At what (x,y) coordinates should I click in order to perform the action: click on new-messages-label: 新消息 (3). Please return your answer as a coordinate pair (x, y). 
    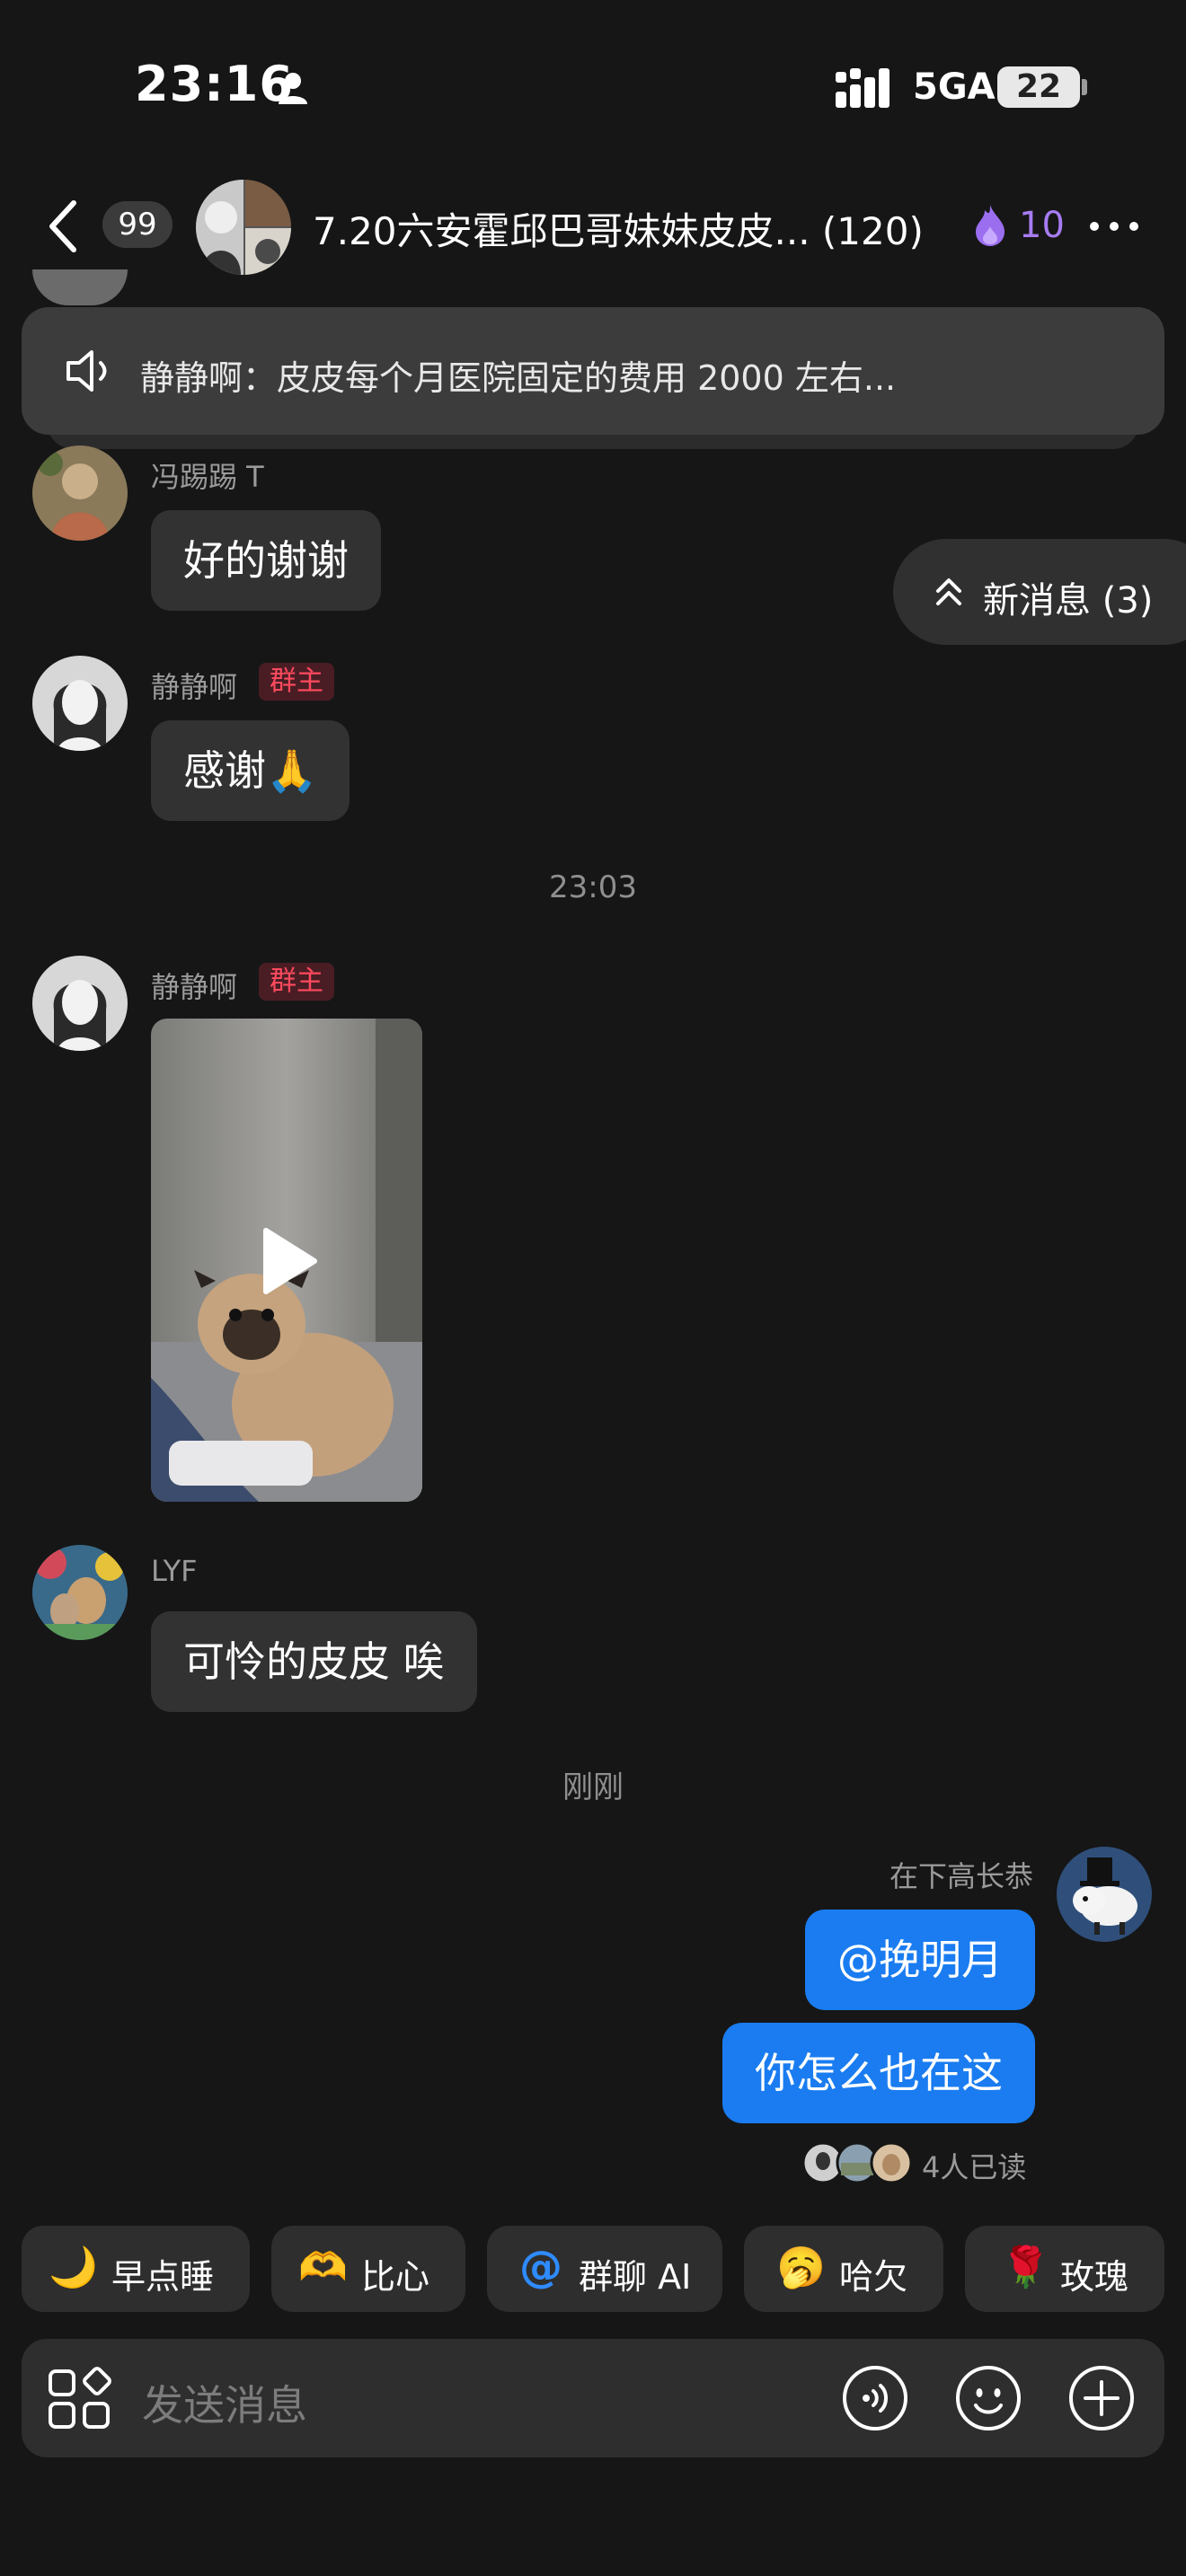
    Looking at the image, I should click on (1068, 601).